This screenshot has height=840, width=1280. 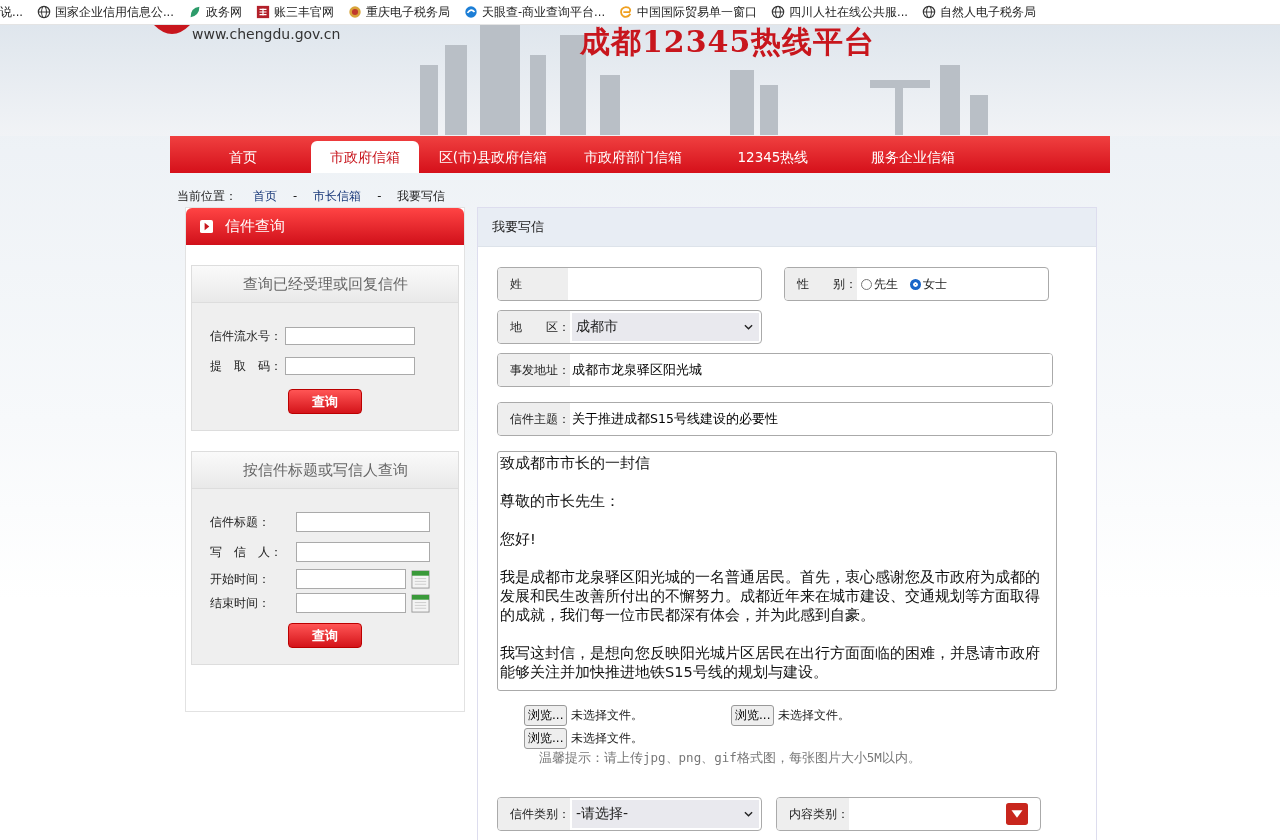 I want to click on bookmark-link: 政务网, so click(x=223, y=12).